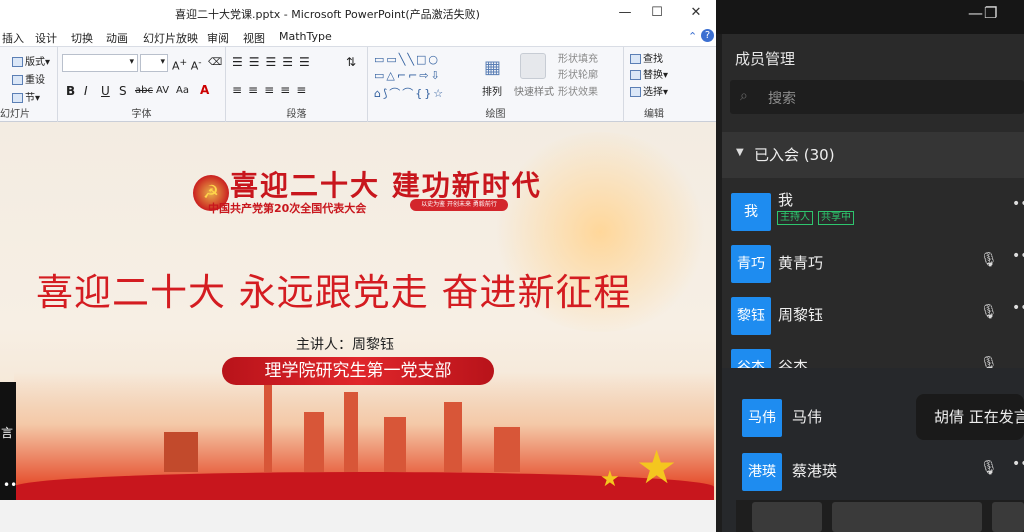 Image resolution: width=1024 pixels, height=532 pixels. What do you see at coordinates (751, 212) in the screenshot?
I see `avatar: 我` at bounding box center [751, 212].